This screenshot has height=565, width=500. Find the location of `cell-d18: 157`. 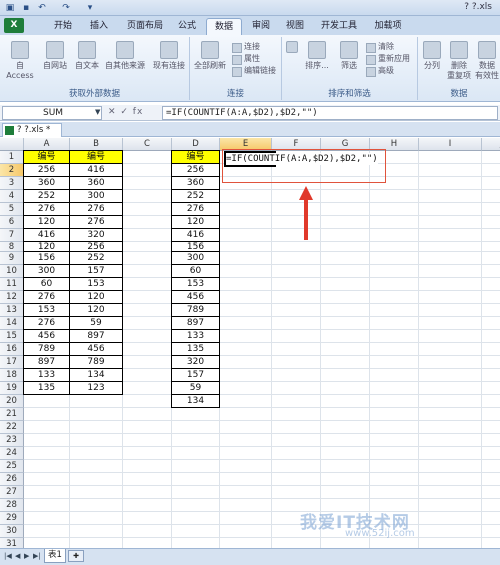

cell-d18: 157 is located at coordinates (195, 375).